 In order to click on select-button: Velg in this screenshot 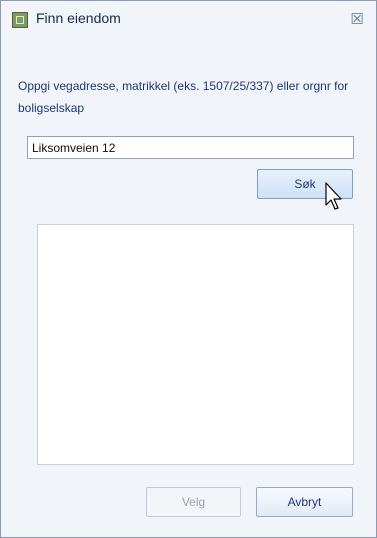, I will do `click(193, 502)`.